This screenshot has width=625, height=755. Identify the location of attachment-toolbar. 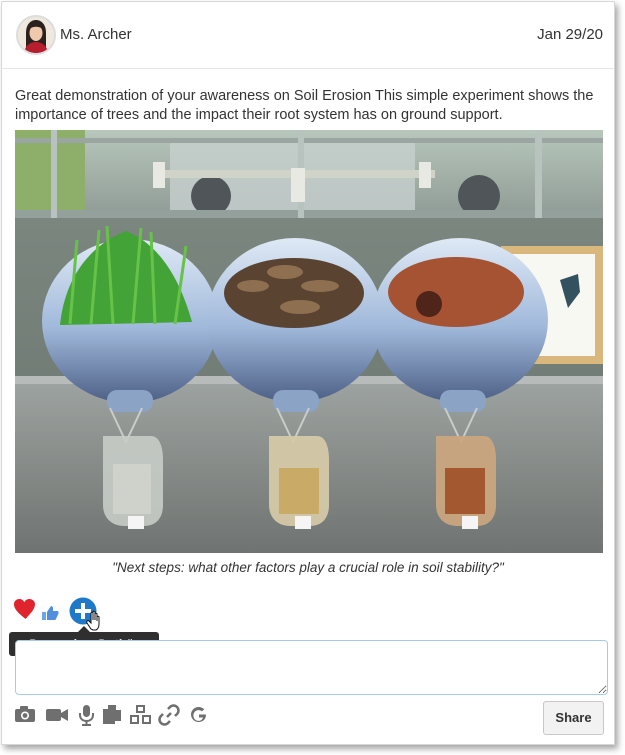
(134, 716).